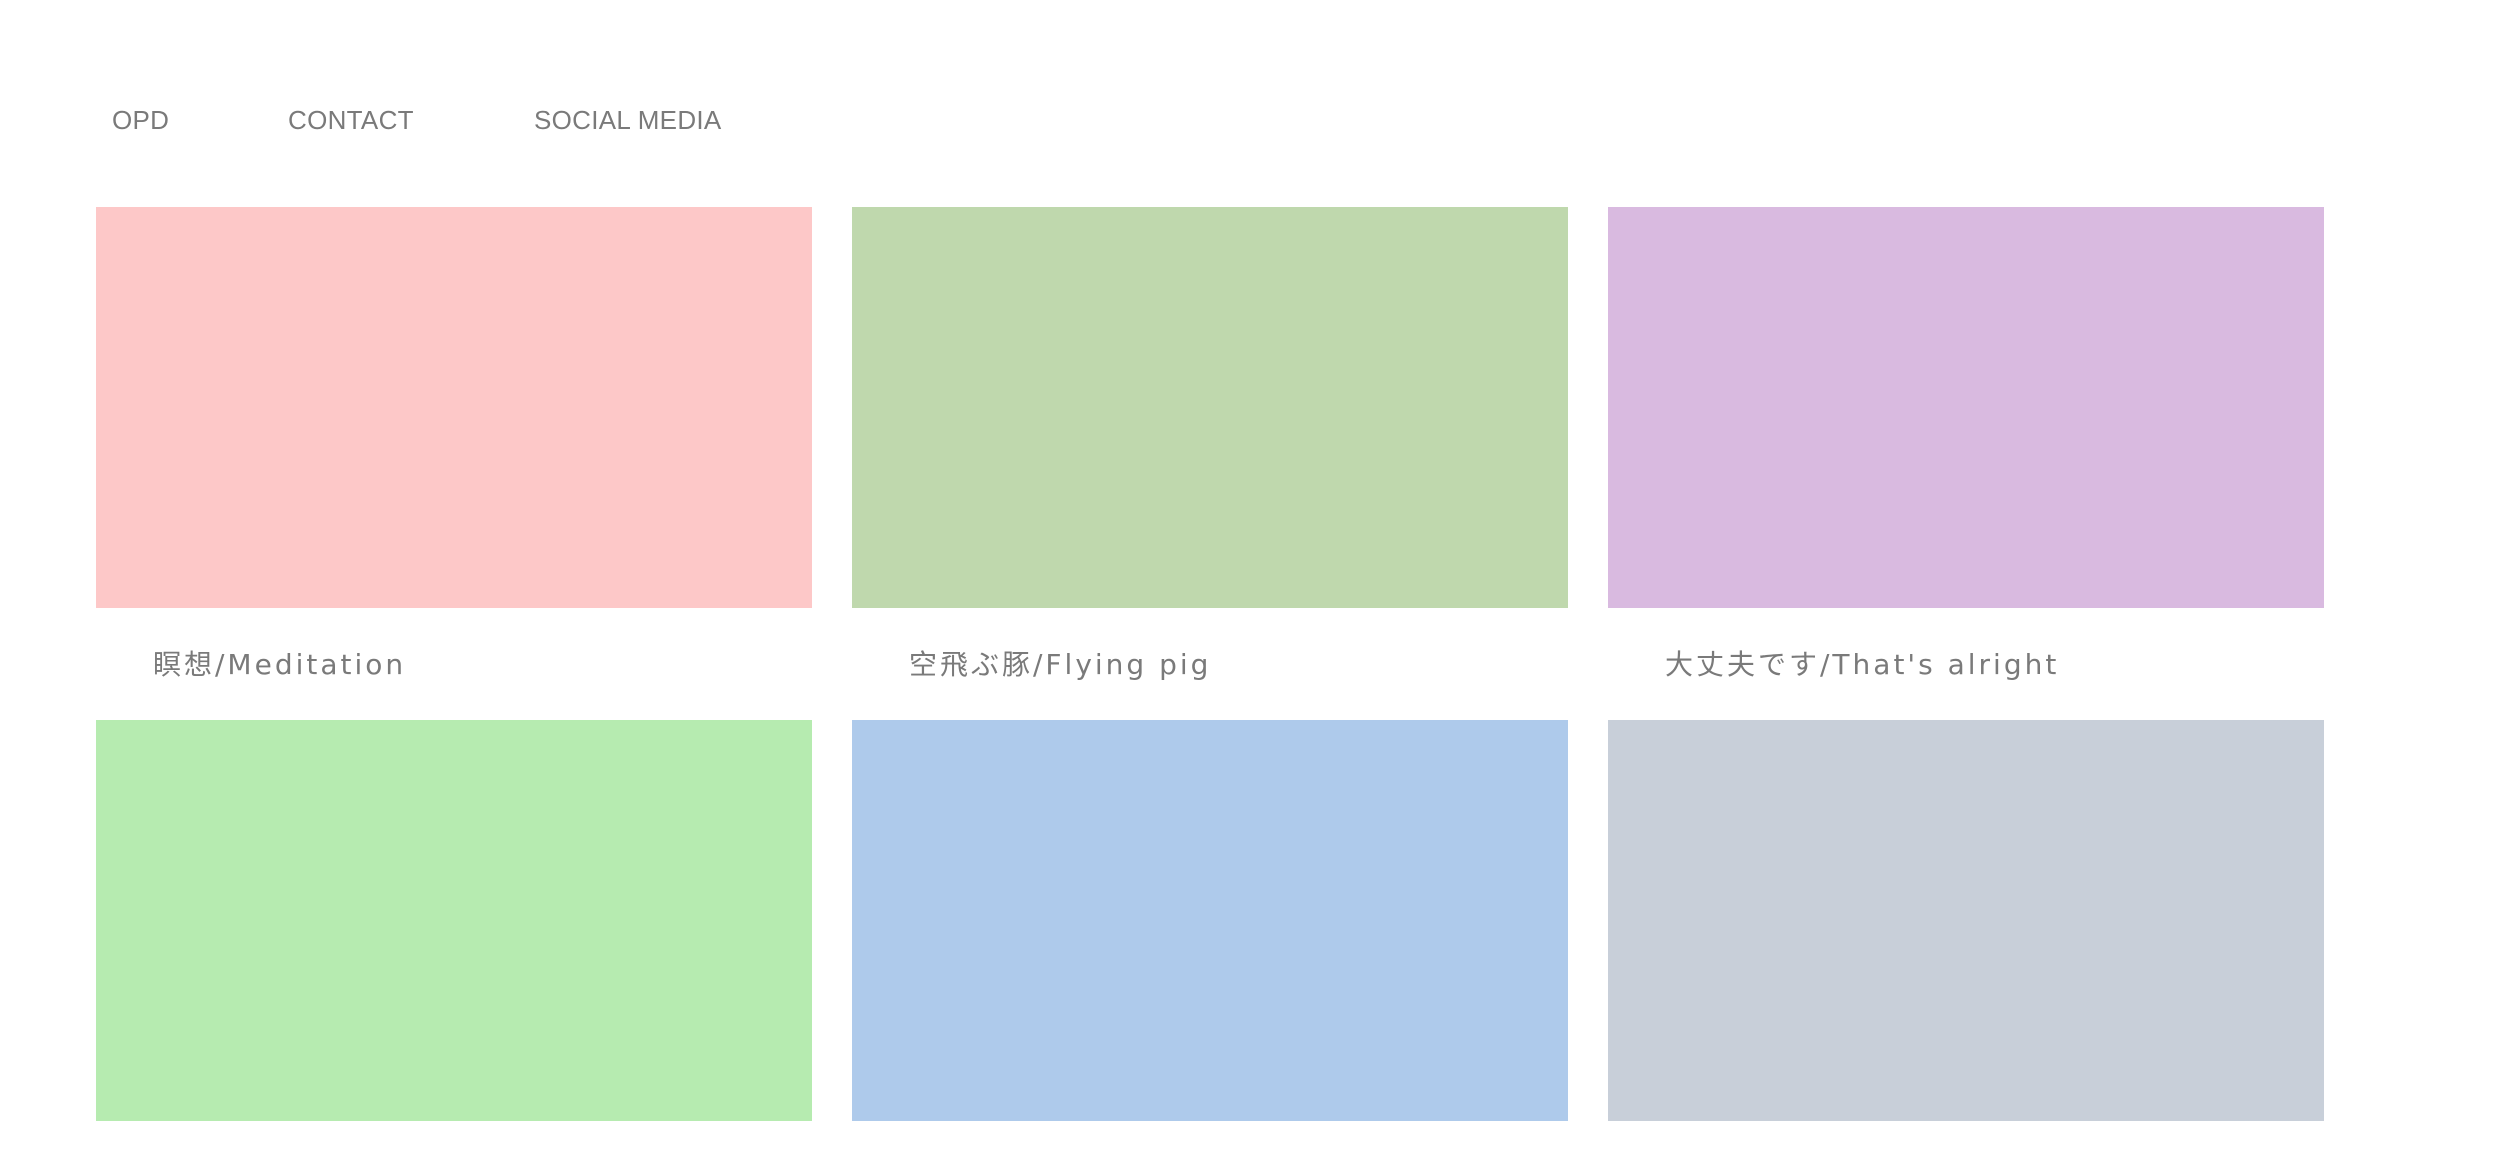 This screenshot has height=1164, width=2498. I want to click on gallery-card-flying-pig: 空飛ぶ豚/Flying pig, so click(1210, 444).